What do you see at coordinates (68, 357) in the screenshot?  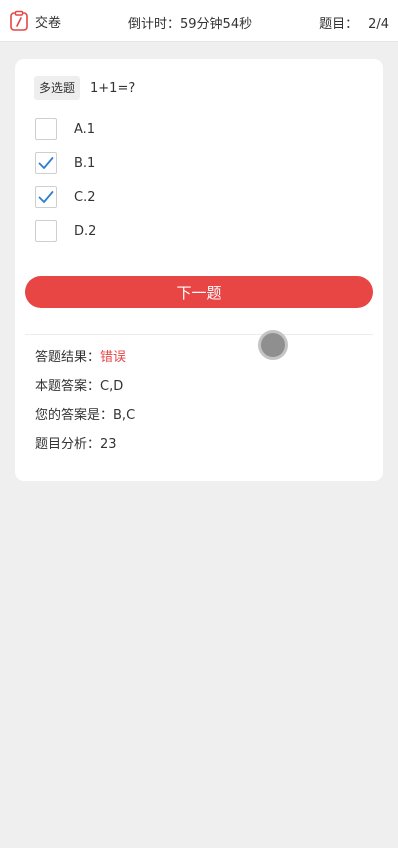 I see `result-label: 答题结果：` at bounding box center [68, 357].